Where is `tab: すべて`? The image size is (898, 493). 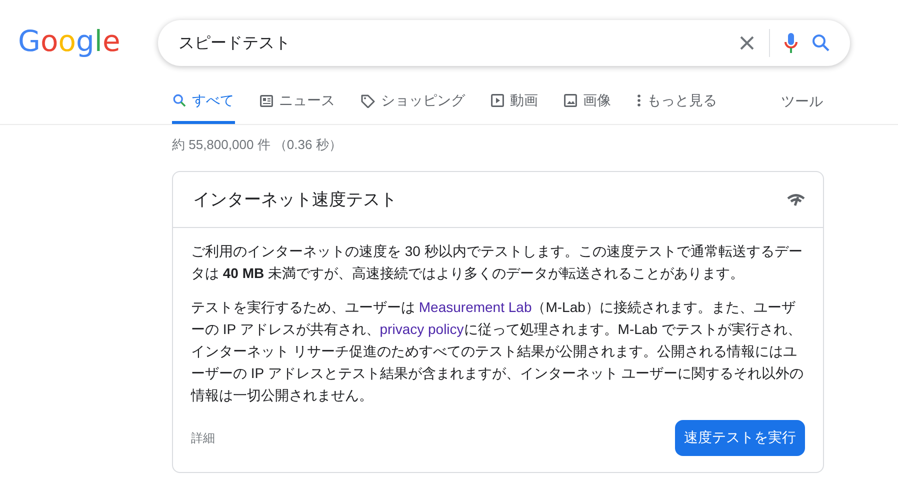
tab: すべて is located at coordinates (203, 102).